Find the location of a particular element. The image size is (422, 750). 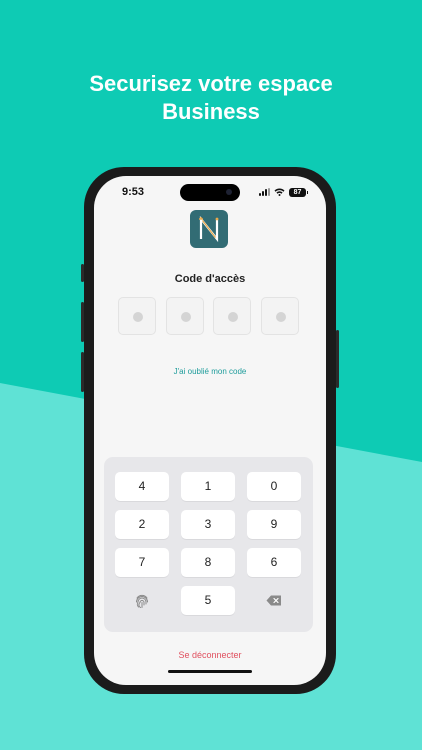

pin-input is located at coordinates (210, 316).